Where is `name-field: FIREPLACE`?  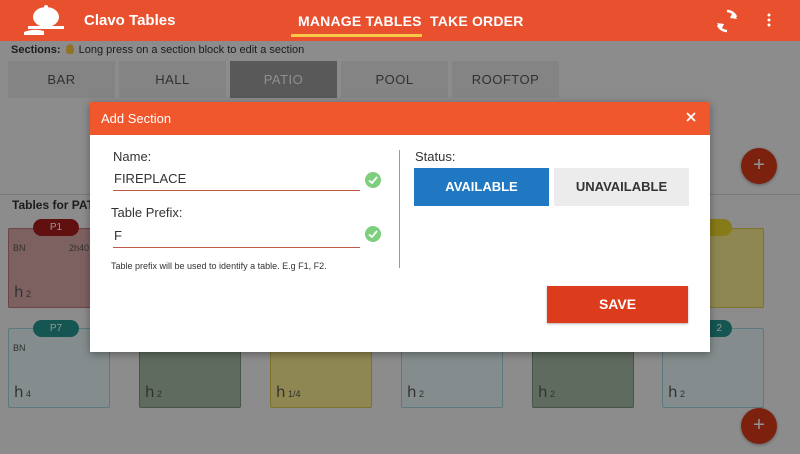
name-field: FIREPLACE is located at coordinates (236, 180).